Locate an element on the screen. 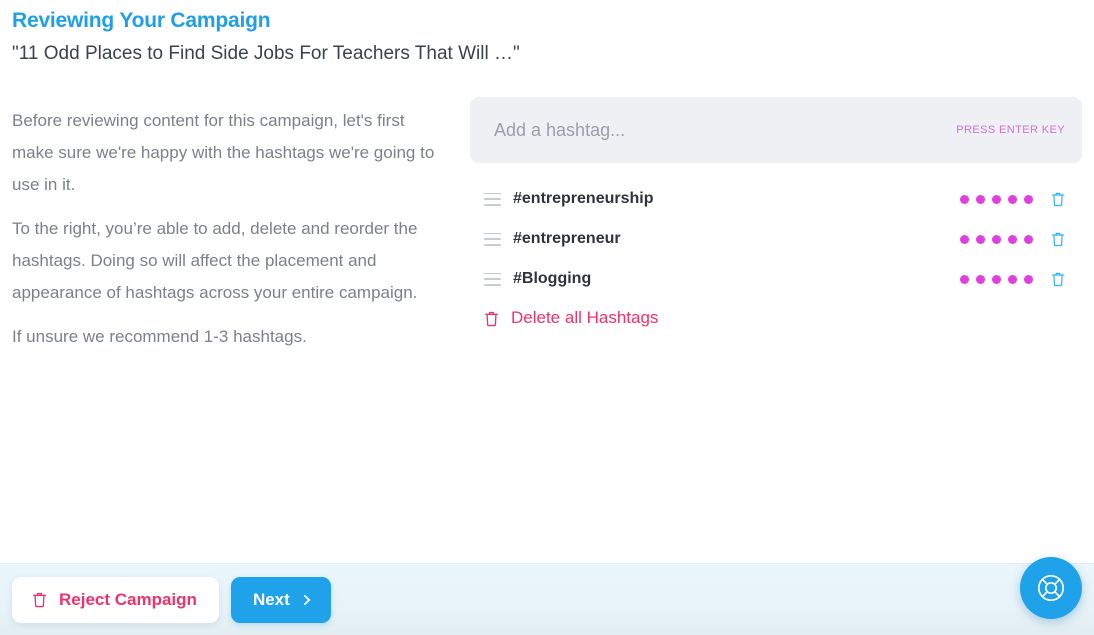 The height and width of the screenshot is (635, 1094). hashtag-label: #entrepreneurship is located at coordinates (583, 198).